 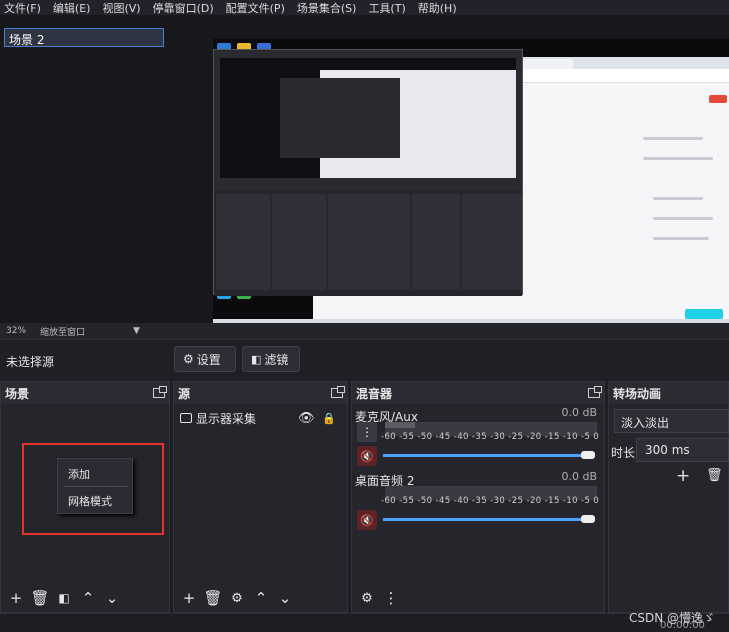 I want to click on chevron-down-icon: ▼, so click(x=136, y=331).